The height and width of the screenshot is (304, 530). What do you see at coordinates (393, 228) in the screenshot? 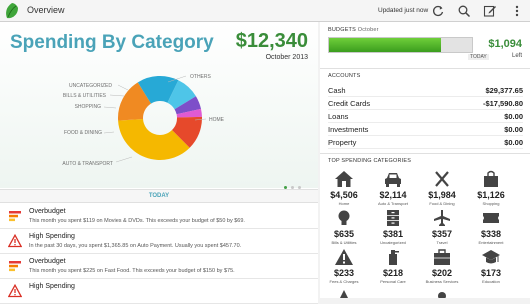
I see `category-uncategorized: $381 Uncategorized` at bounding box center [393, 228].